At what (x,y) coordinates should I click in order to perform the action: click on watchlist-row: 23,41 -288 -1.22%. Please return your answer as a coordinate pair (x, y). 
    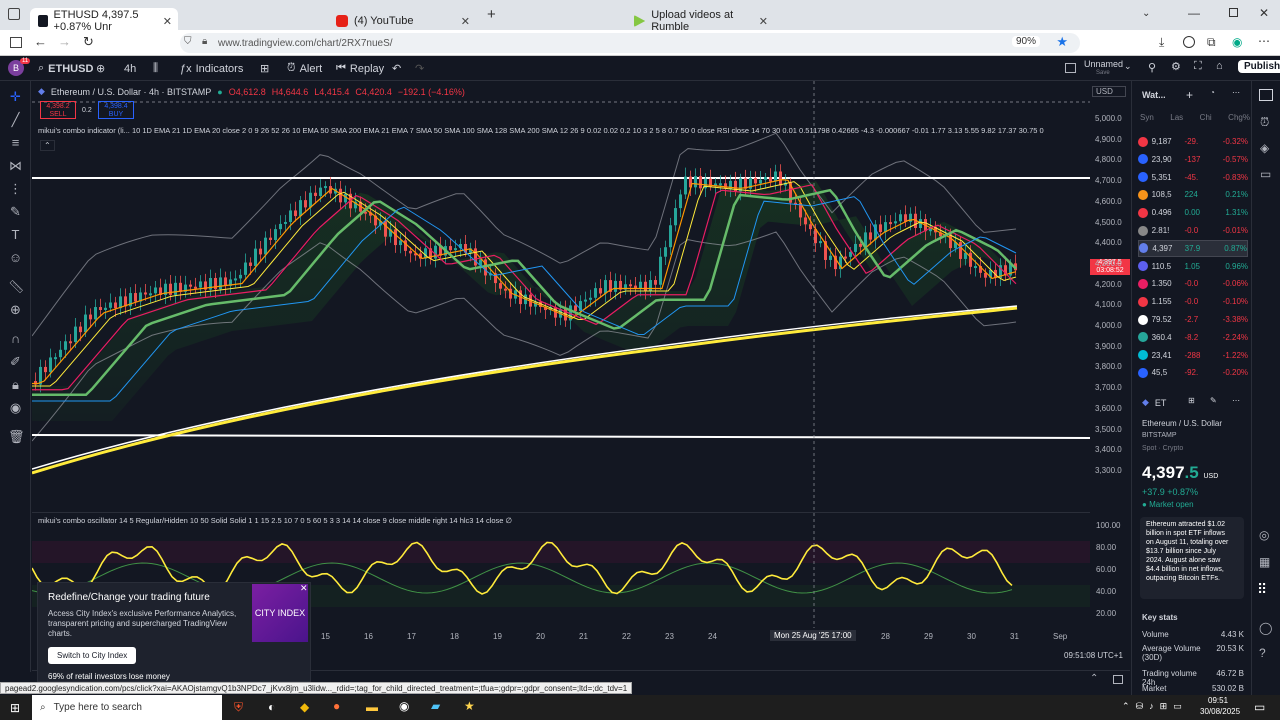
    Looking at the image, I should click on (1193, 355).